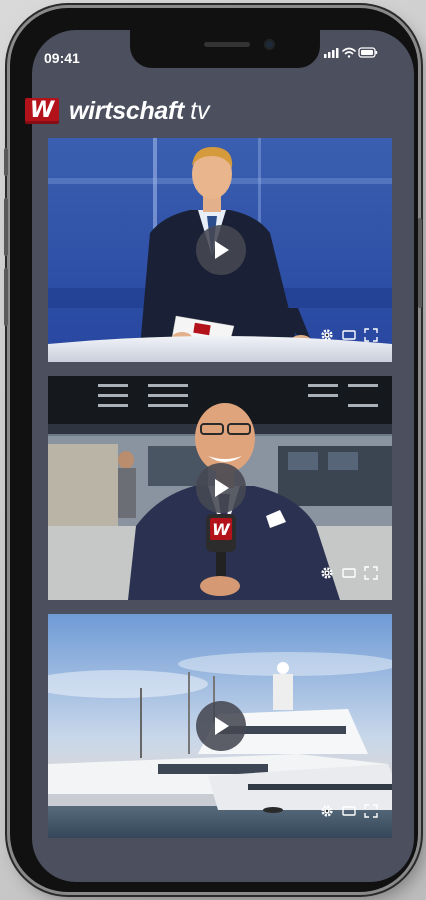 Image resolution: width=426 pixels, height=900 pixels. What do you see at coordinates (6, 162) in the screenshot?
I see `mute-switch` at bounding box center [6, 162].